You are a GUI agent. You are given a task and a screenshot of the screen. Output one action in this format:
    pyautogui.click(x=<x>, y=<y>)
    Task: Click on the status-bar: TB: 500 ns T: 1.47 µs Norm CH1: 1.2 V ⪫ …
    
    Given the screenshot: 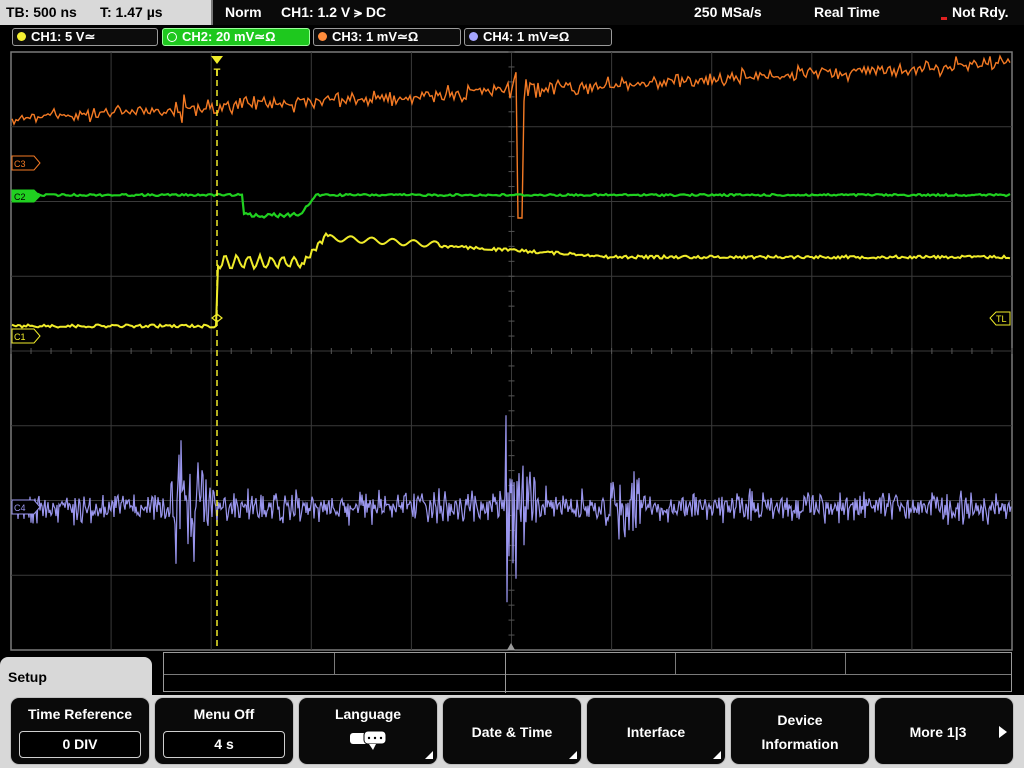 What is the action you would take?
    pyautogui.click(x=512, y=12)
    